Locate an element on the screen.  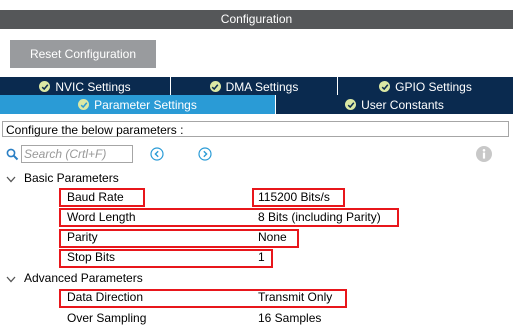
tab-row-1: NVIC Settings DMA Settings GPIO Settings is located at coordinates (256, 86).